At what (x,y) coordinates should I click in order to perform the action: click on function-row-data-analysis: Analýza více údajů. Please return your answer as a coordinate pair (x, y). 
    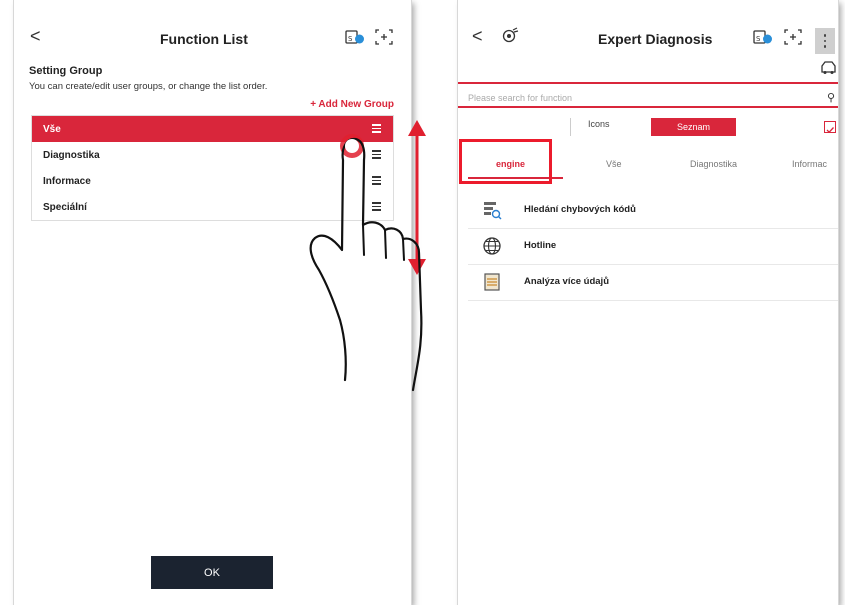
    Looking at the image, I should click on (653, 282).